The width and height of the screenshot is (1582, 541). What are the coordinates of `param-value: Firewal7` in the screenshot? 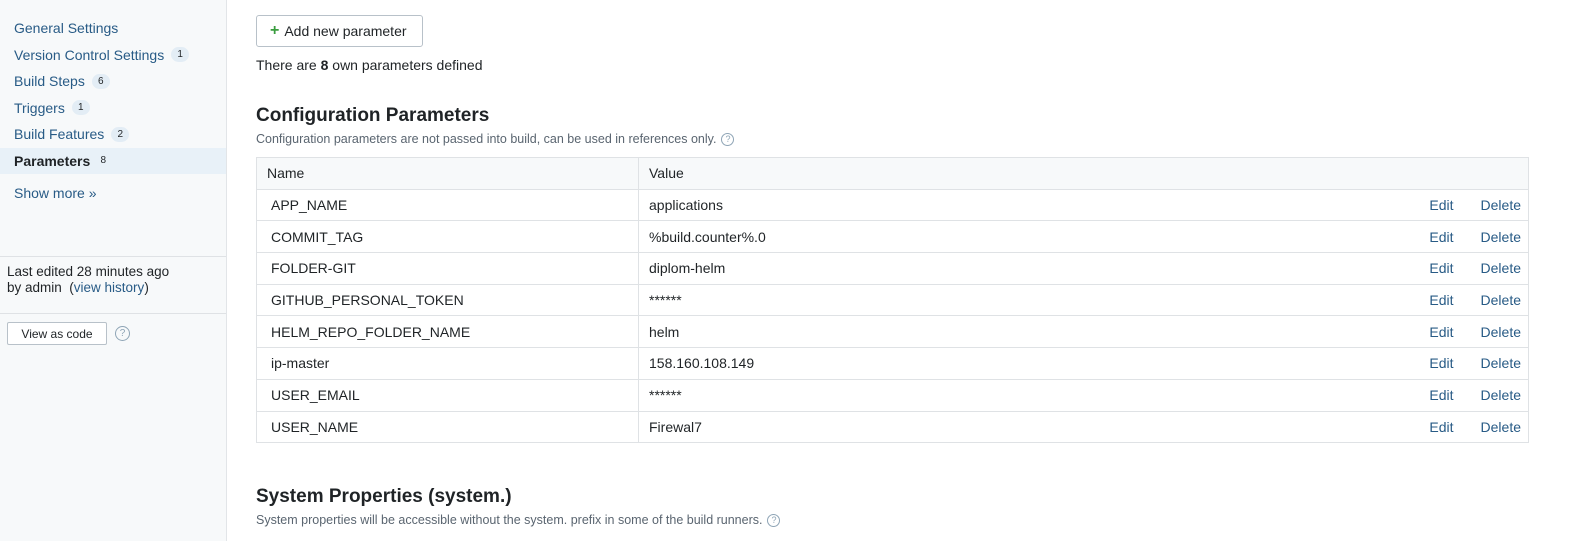 It's located at (861, 427).